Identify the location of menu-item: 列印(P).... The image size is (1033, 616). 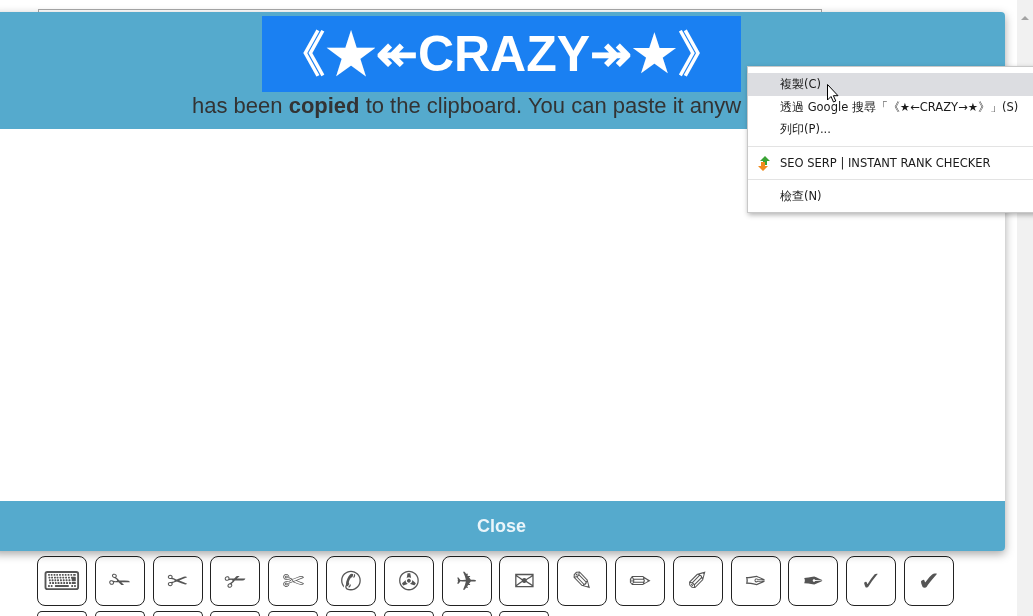
(890, 129).